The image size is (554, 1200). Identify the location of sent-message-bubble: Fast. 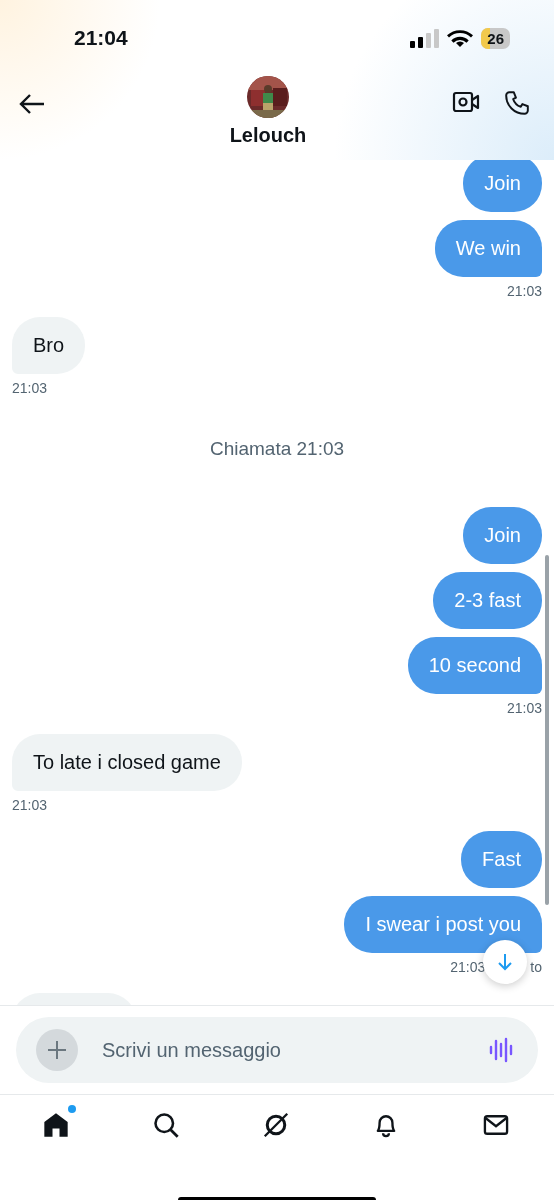
(501, 859).